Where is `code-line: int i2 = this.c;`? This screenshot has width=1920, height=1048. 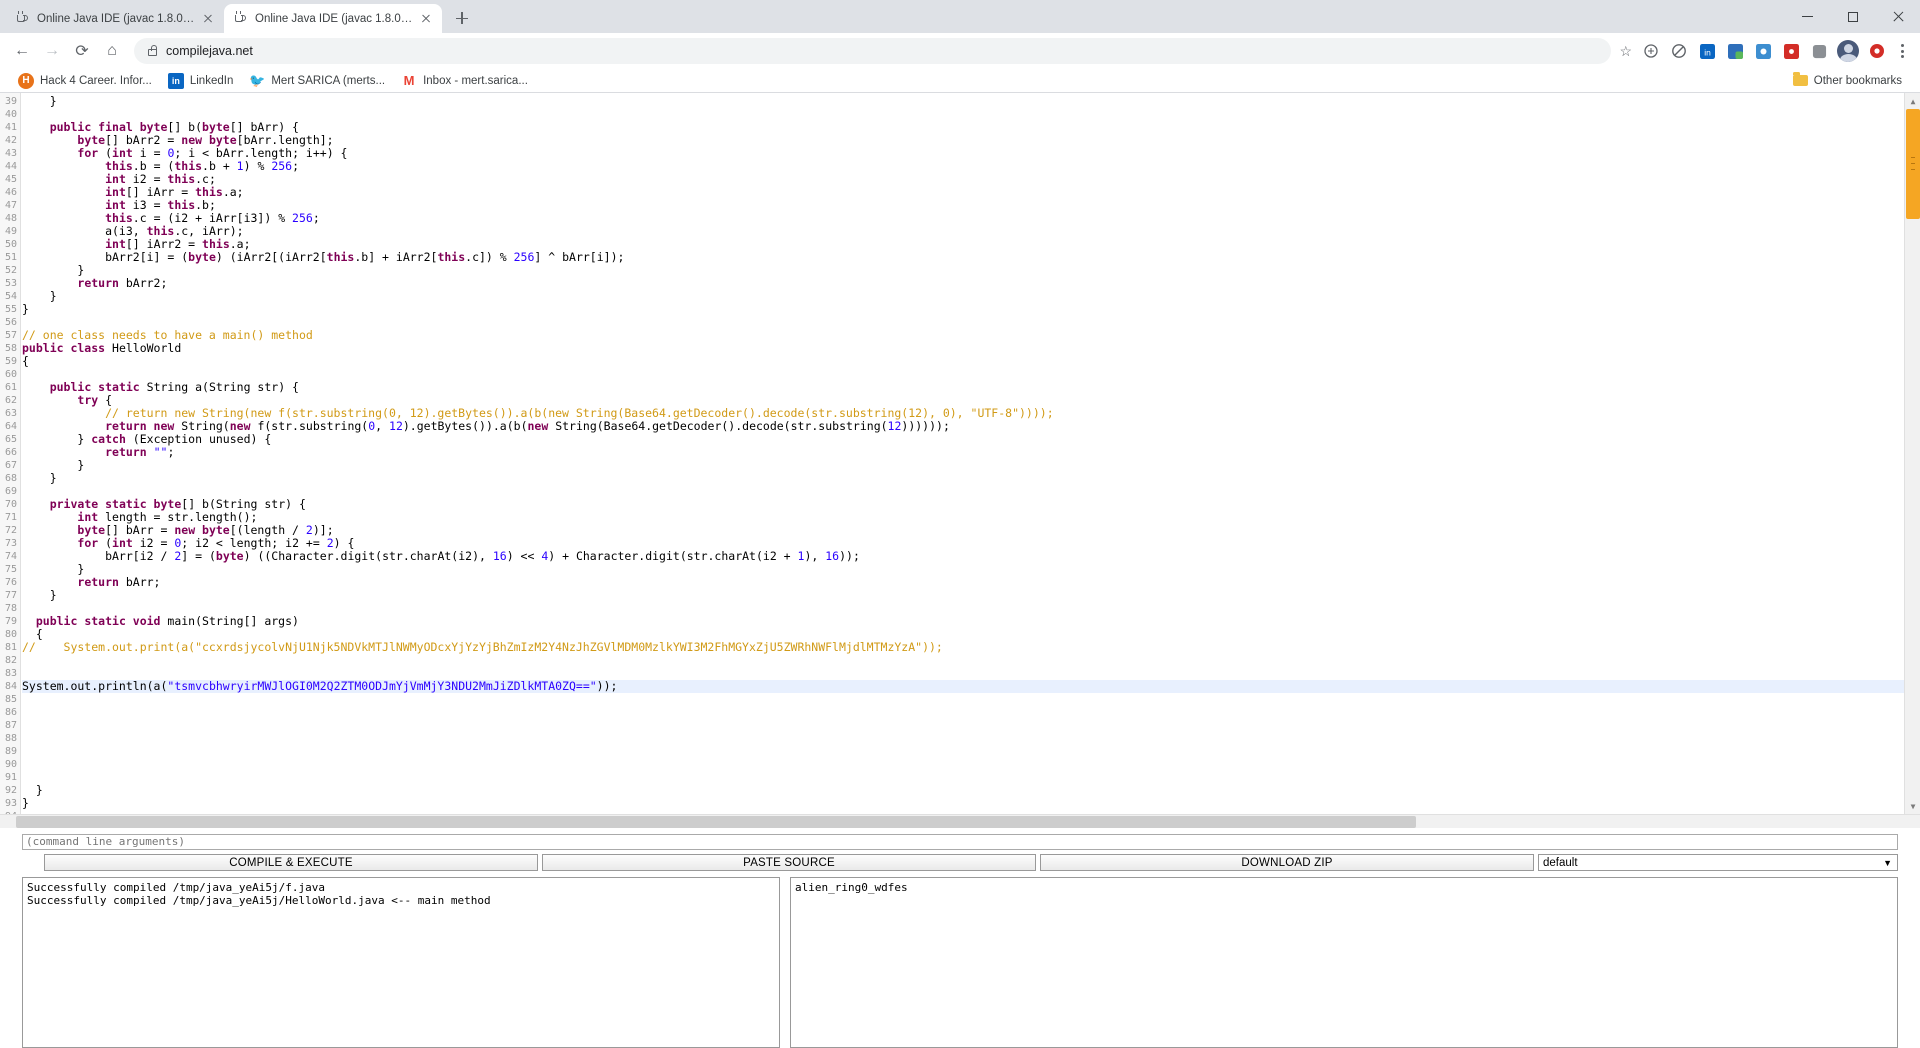 code-line: int i2 = this.c; is located at coordinates (963, 179).